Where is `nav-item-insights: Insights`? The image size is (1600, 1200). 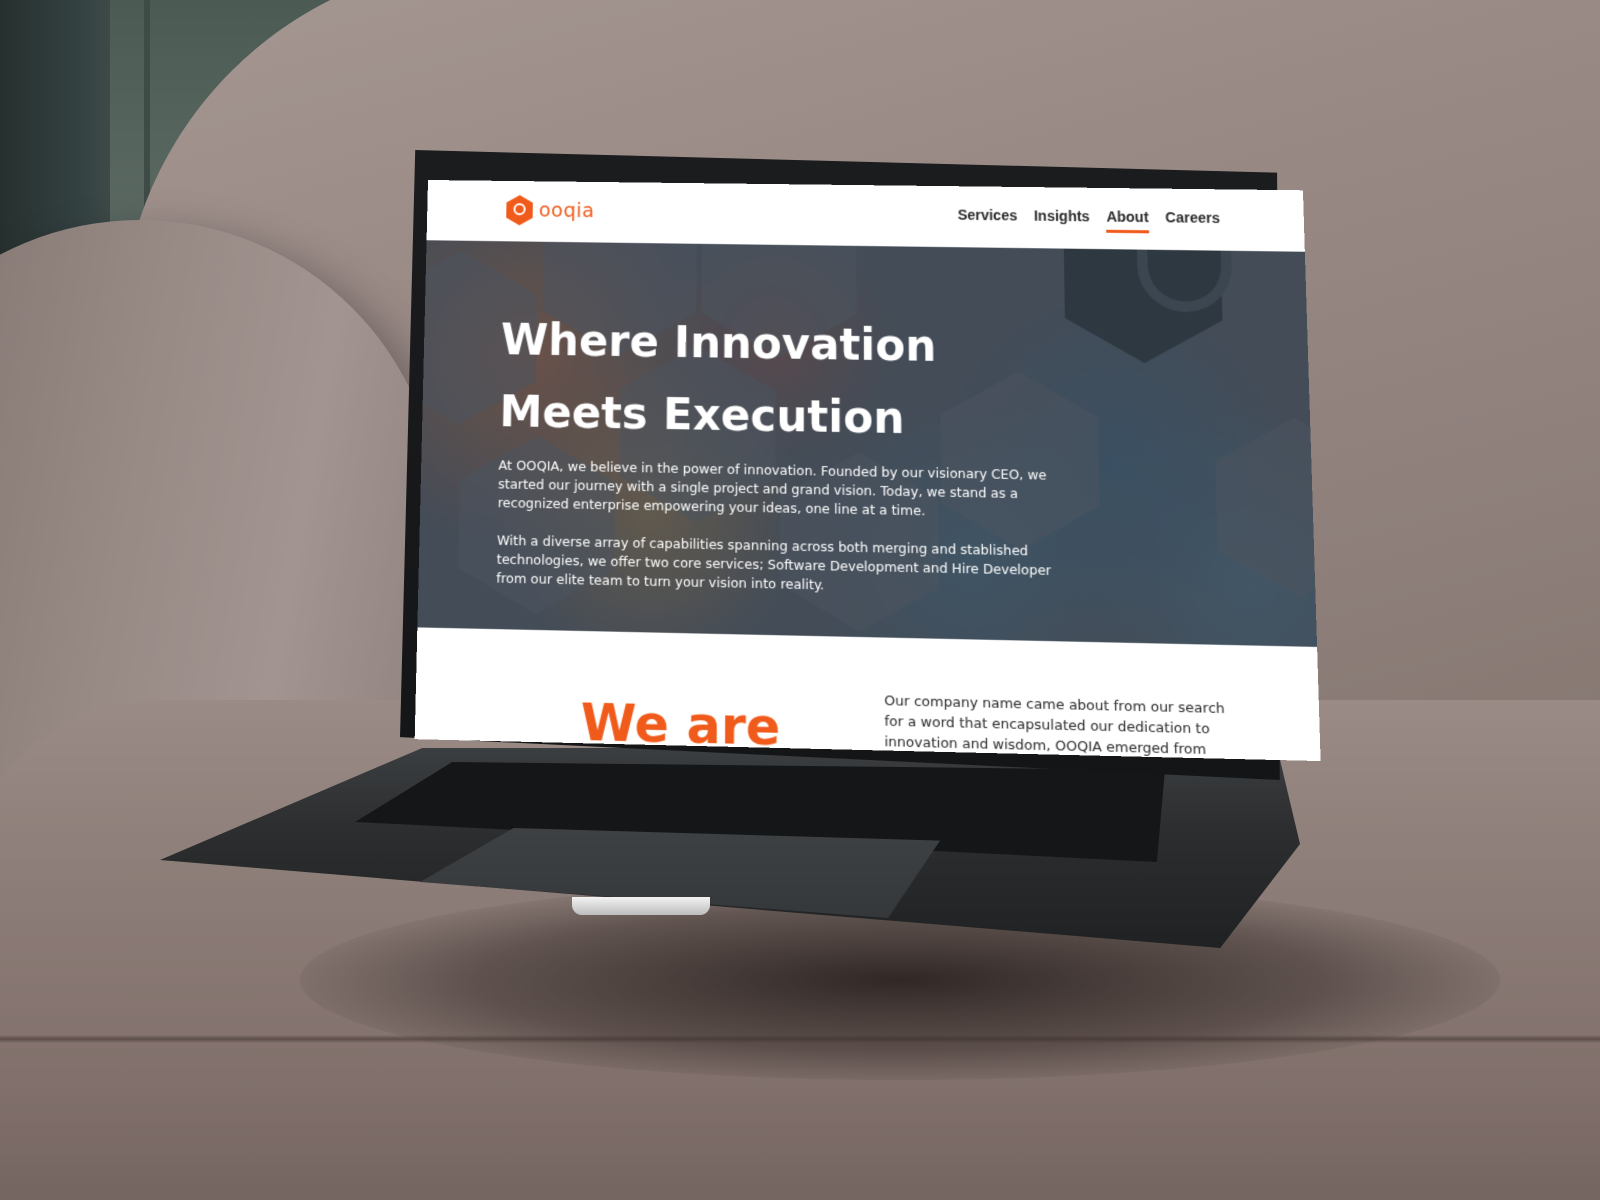
nav-item-insights: Insights is located at coordinates (1062, 219).